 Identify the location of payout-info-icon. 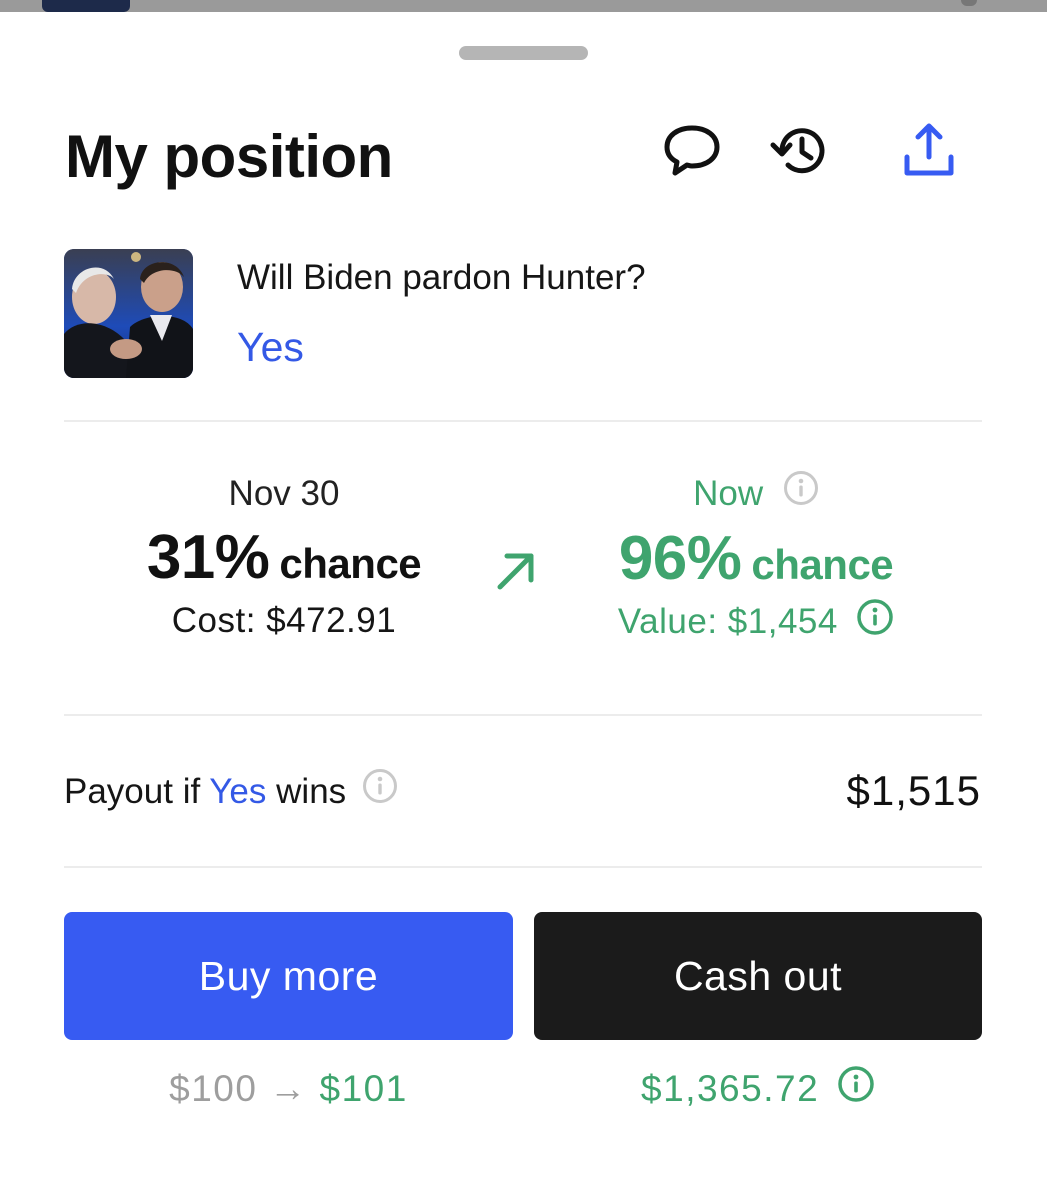
(380, 790).